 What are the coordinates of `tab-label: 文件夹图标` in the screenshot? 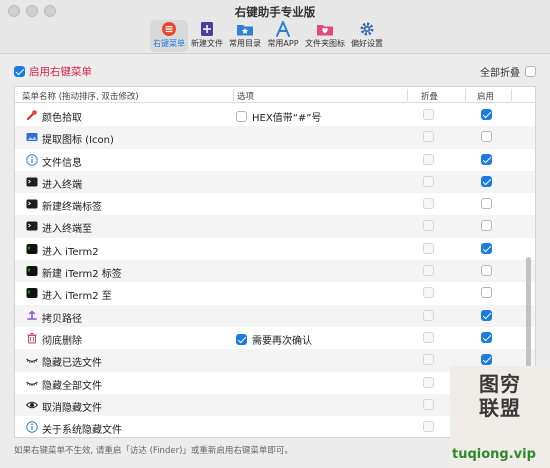 It's located at (325, 43).